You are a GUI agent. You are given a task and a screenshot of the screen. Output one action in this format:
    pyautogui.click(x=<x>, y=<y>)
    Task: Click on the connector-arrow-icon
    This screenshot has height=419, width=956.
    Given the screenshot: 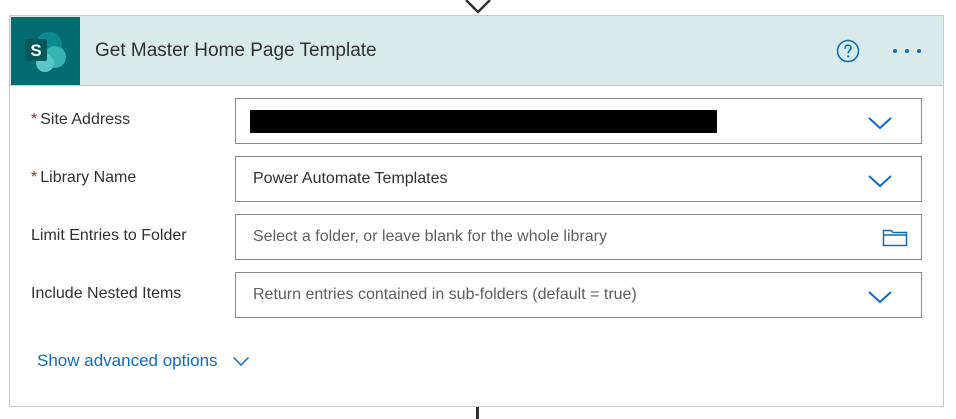 What is the action you would take?
    pyautogui.click(x=478, y=7)
    